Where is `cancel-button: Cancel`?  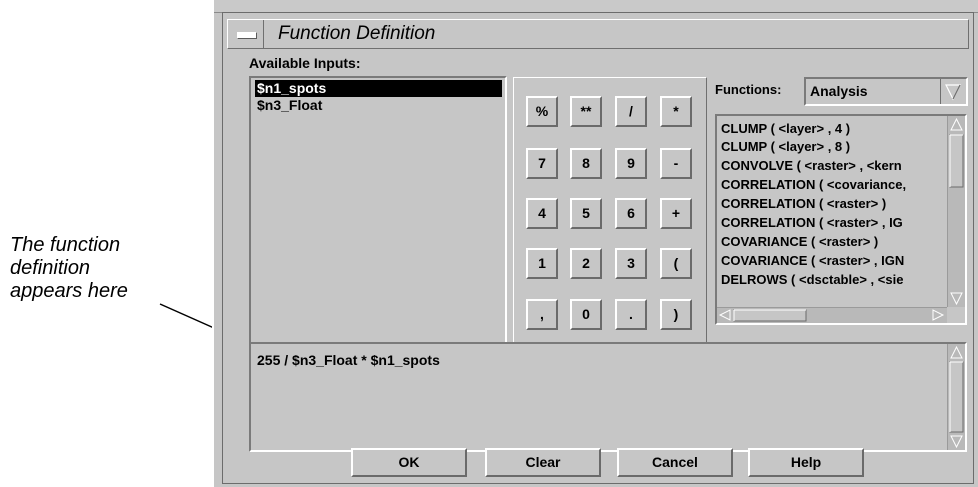
cancel-button: Cancel is located at coordinates (675, 462).